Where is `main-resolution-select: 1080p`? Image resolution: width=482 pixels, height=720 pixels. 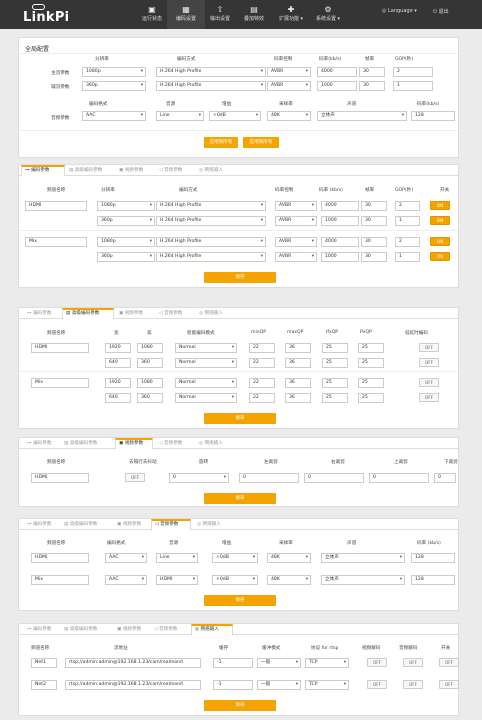
main-resolution-select: 1080p is located at coordinates (114, 72).